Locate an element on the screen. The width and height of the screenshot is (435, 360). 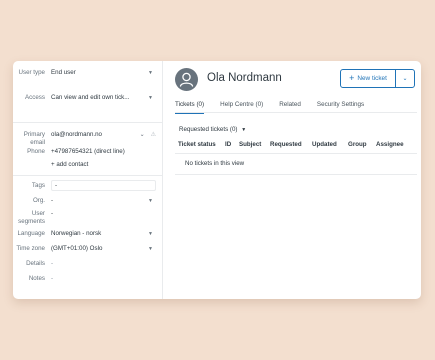
field-label: Primary email is located at coordinates (34, 138).